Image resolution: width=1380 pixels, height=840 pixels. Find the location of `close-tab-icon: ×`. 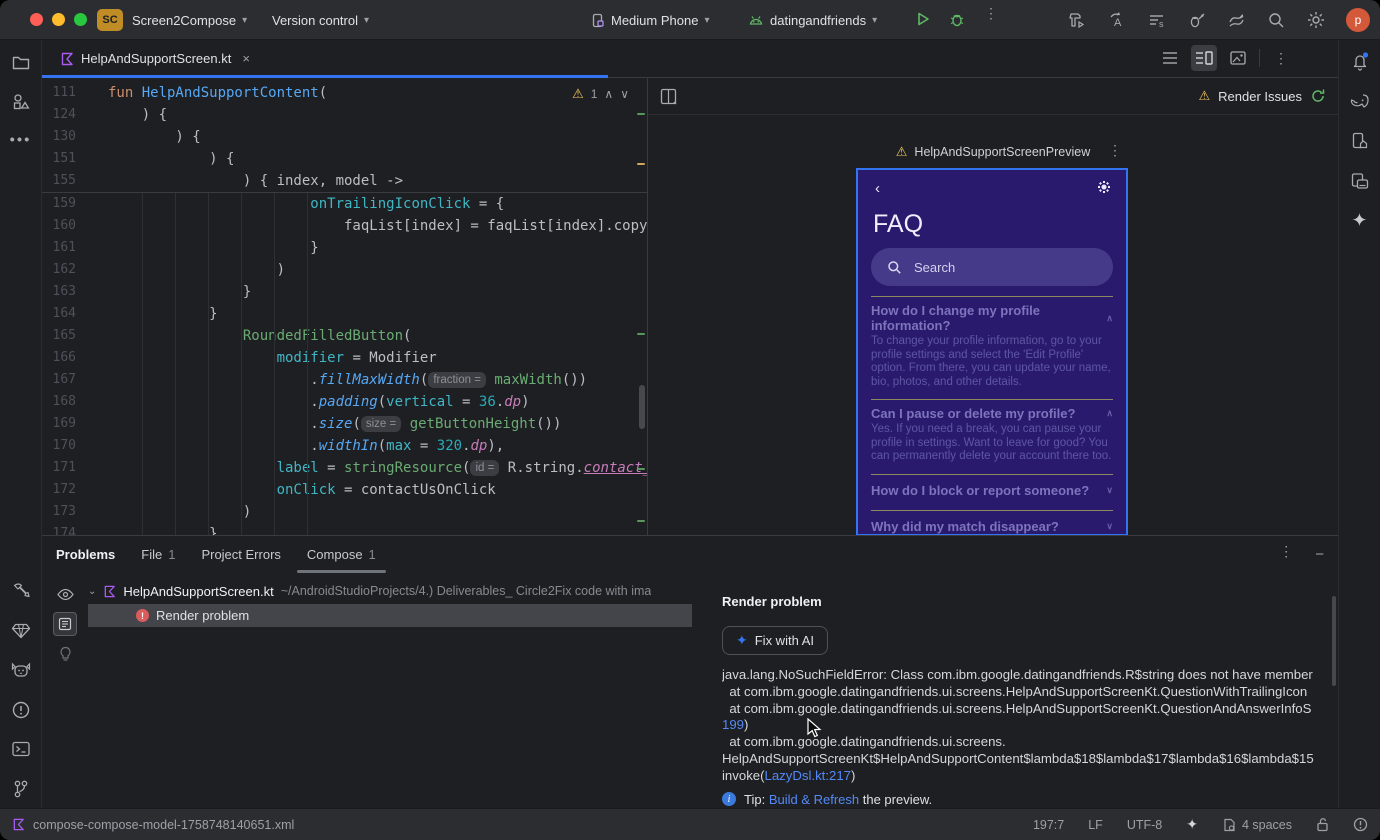

close-tab-icon: × is located at coordinates (246, 58).